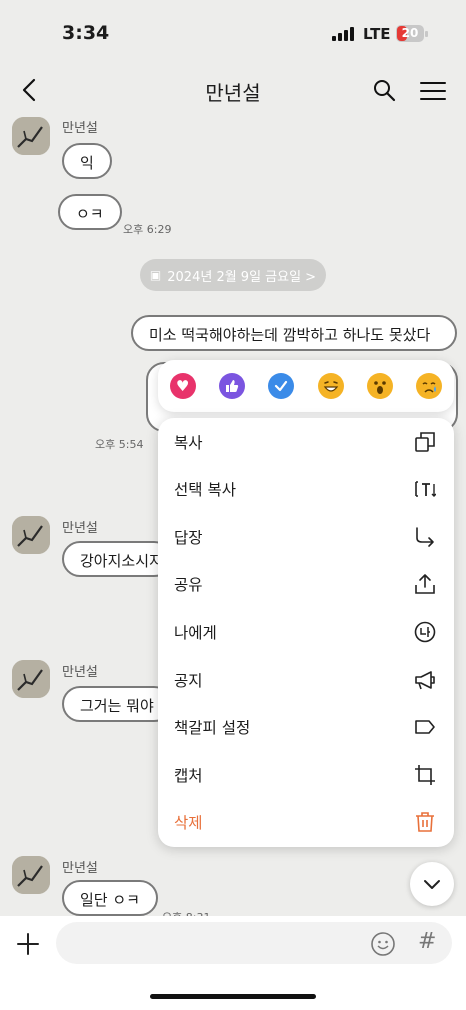 This screenshot has width=466, height=1010. I want to click on reaction-bar: ♥, so click(306, 386).